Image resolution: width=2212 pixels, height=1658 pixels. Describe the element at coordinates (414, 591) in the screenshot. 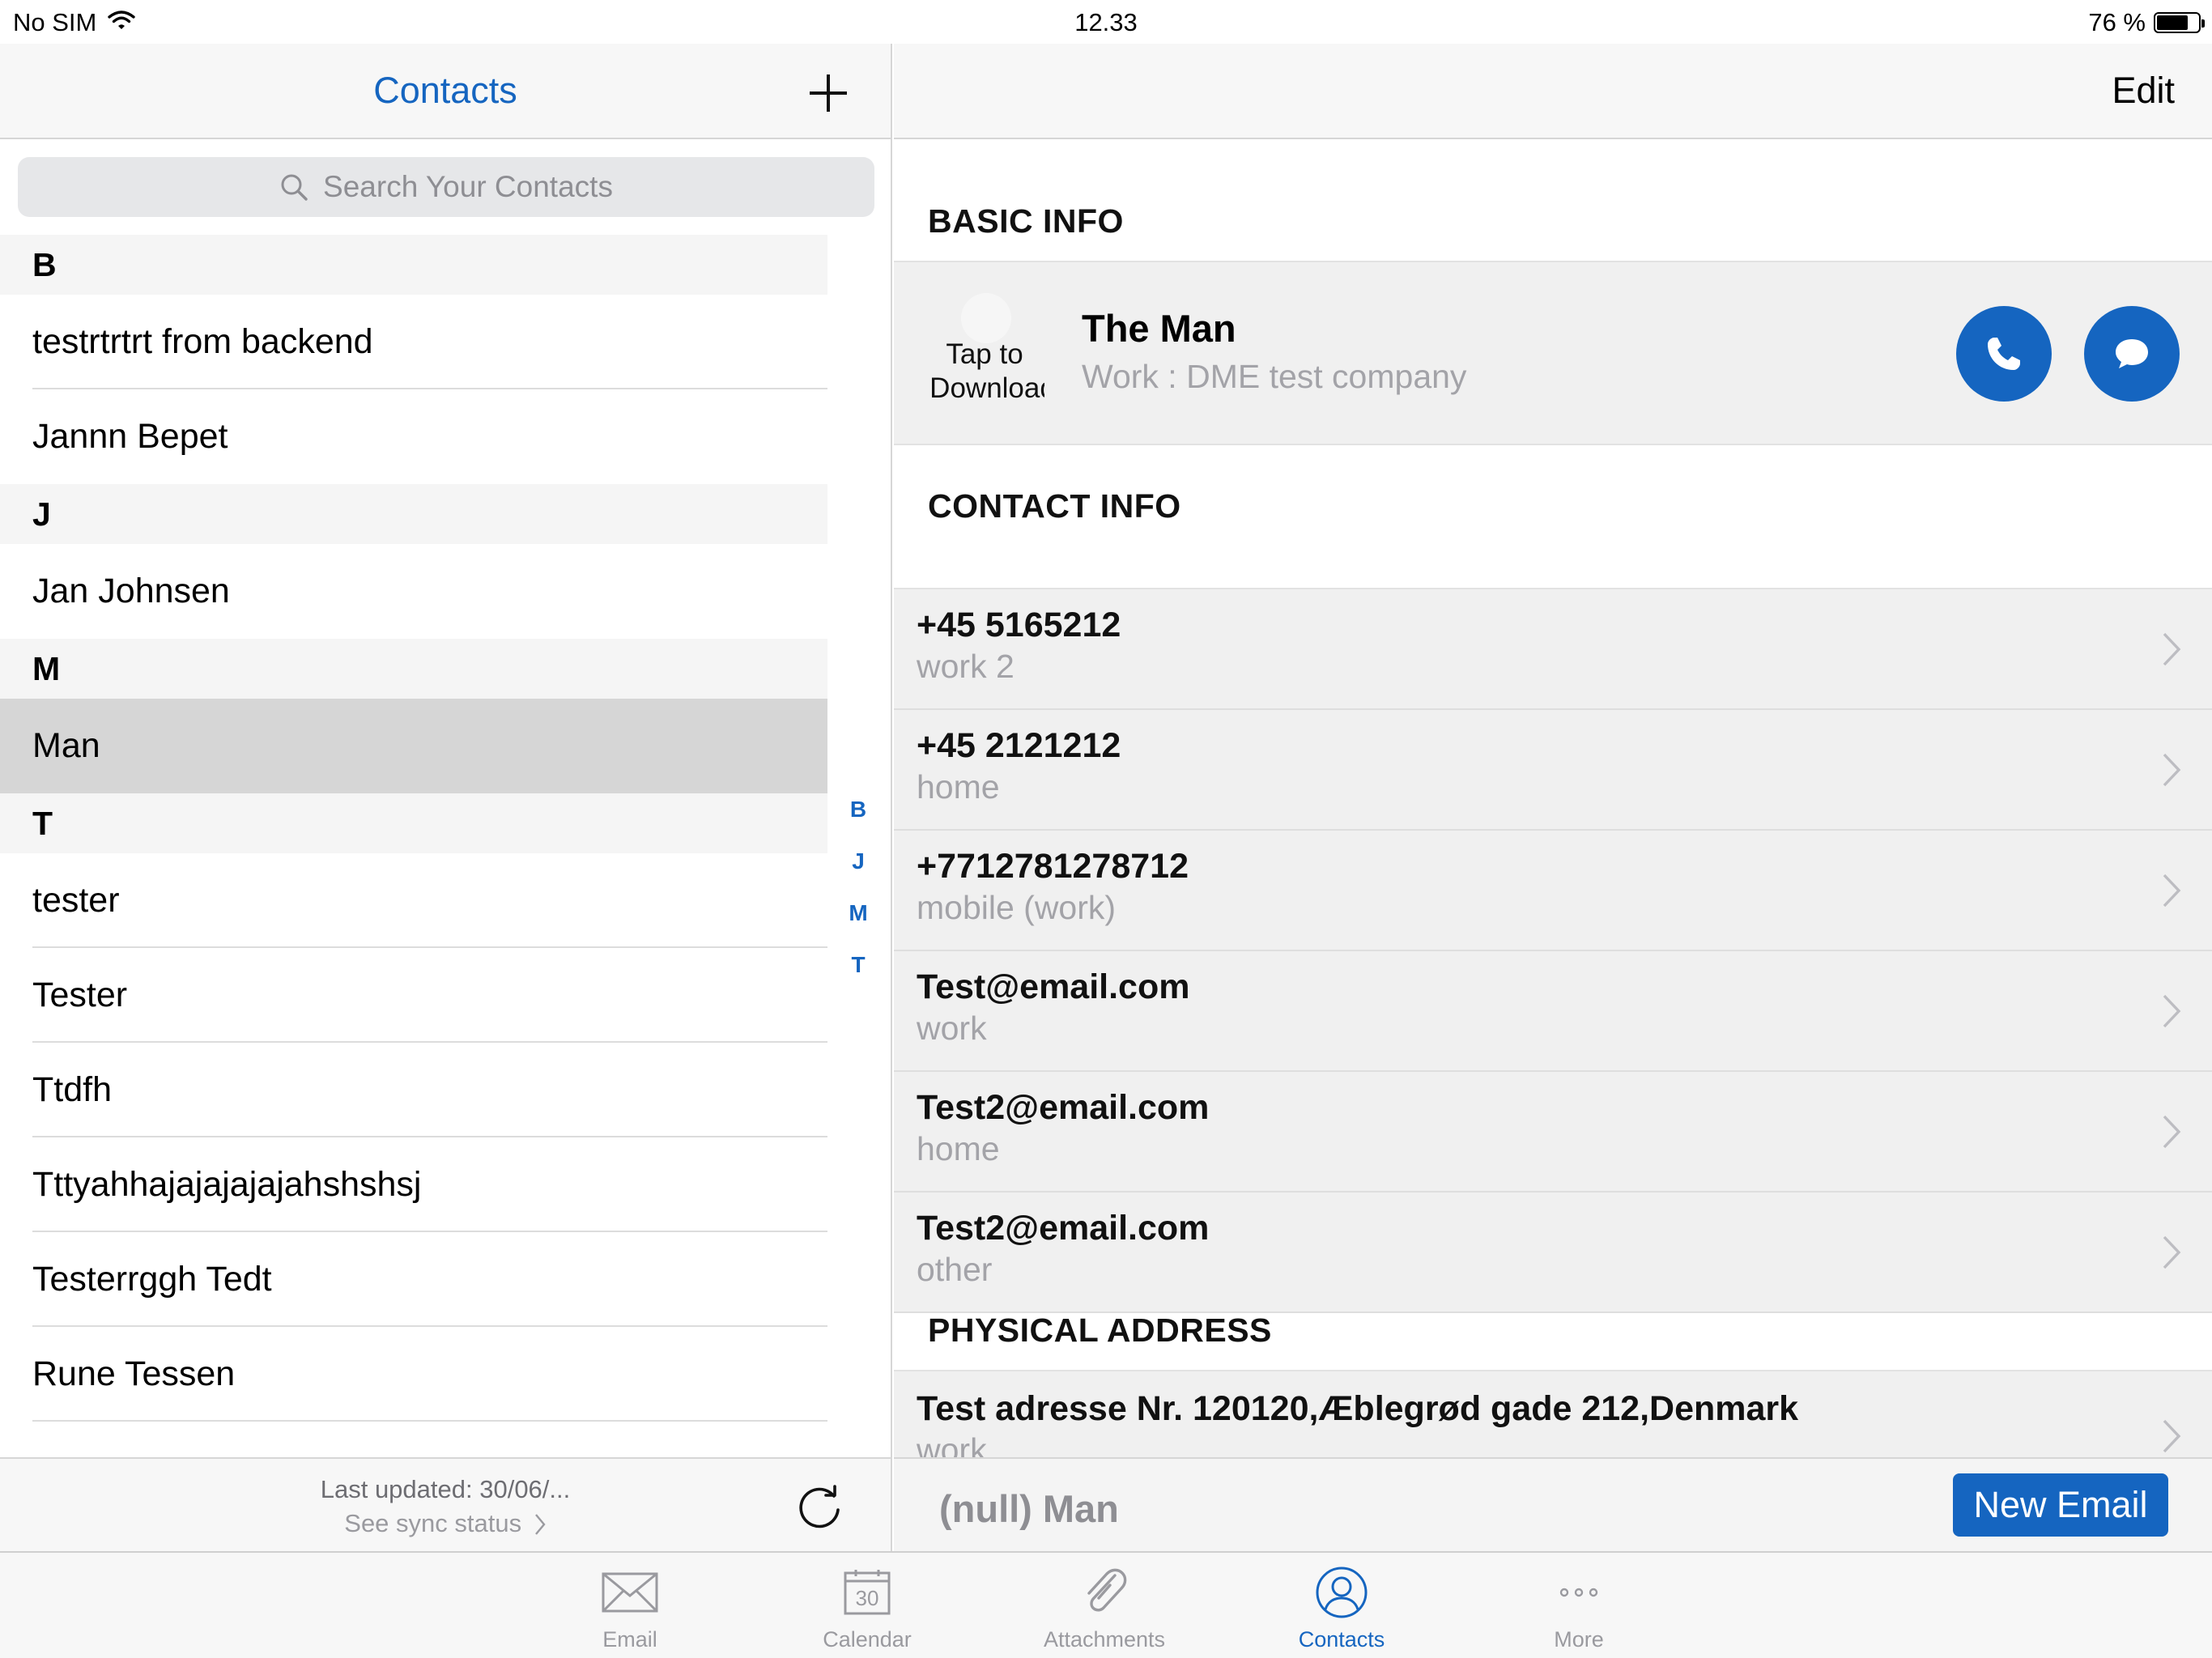

I see `contact-row: Jan Johnsen` at that location.